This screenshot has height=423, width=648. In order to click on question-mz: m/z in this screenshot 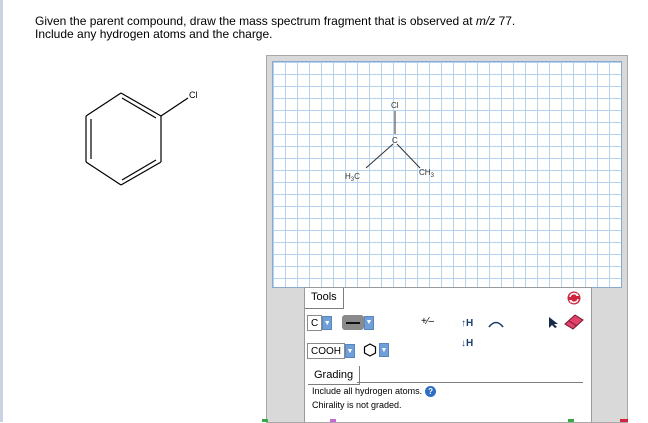, I will do `click(485, 21)`.